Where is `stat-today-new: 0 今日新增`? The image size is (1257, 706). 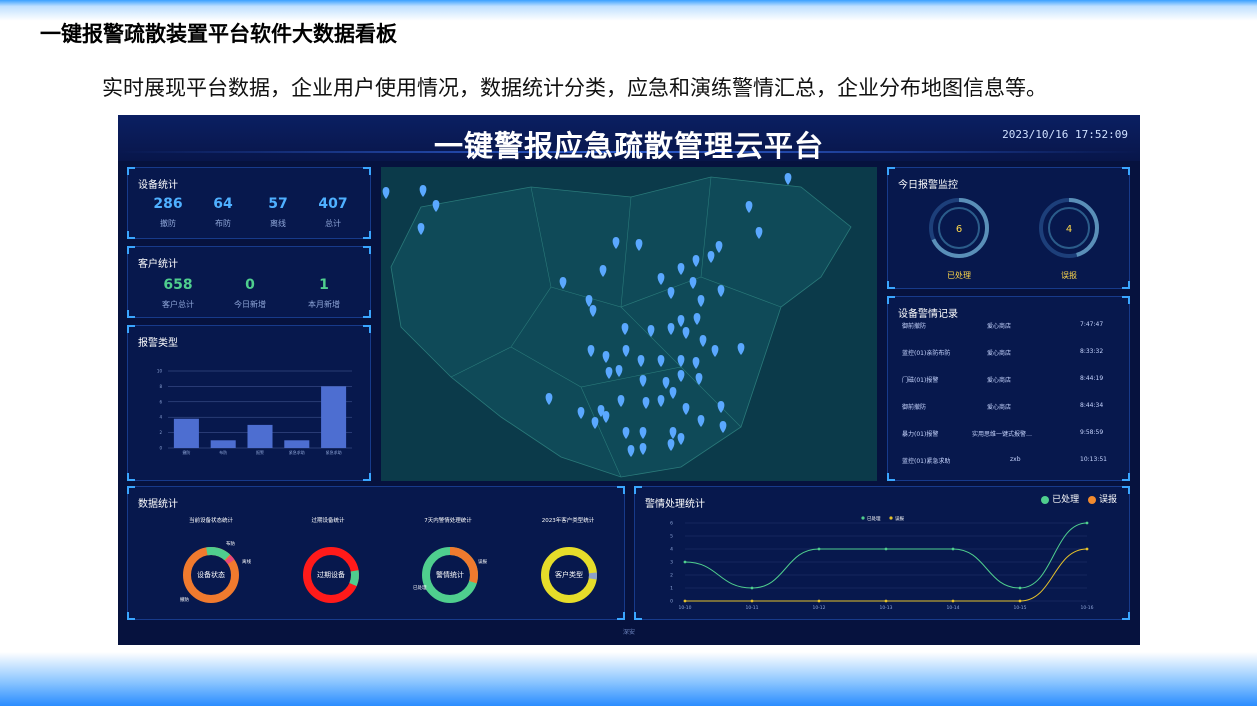 stat-today-new: 0 今日新增 is located at coordinates (250, 293).